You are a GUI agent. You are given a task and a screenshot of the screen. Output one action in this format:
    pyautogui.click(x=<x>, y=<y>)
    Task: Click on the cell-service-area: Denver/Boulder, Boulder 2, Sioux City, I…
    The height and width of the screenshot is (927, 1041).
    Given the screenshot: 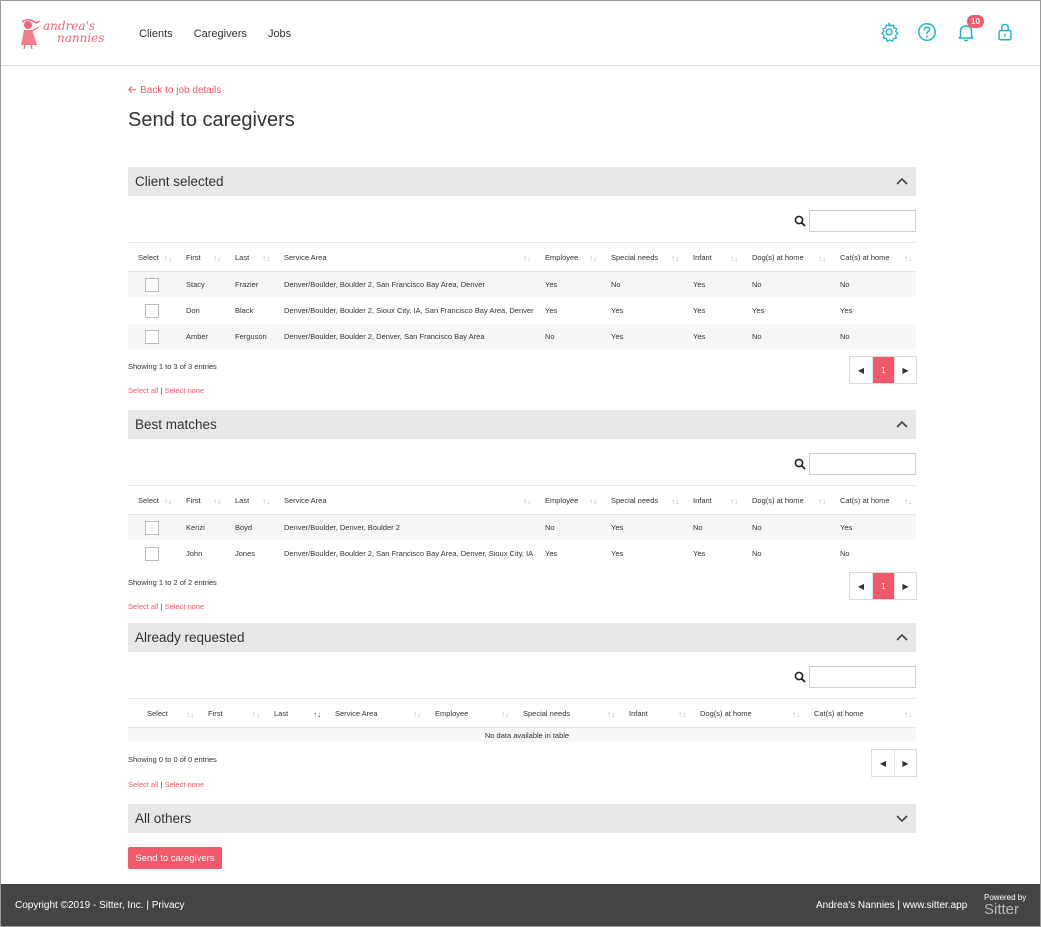 What is the action you would take?
    pyautogui.click(x=404, y=310)
    